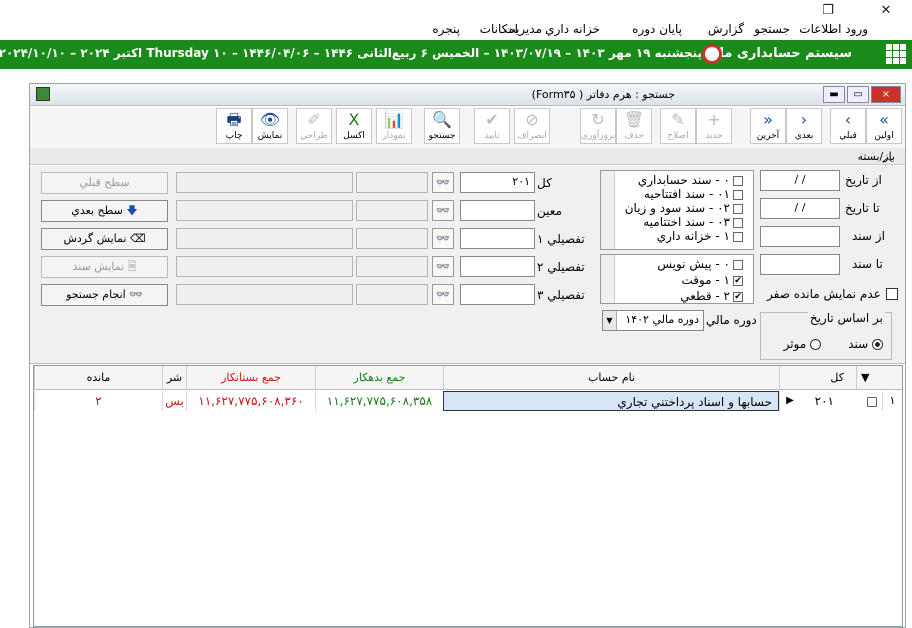 This screenshot has width=912, height=628. What do you see at coordinates (714, 126) in the screenshot?
I see `new-button: + جديد` at bounding box center [714, 126].